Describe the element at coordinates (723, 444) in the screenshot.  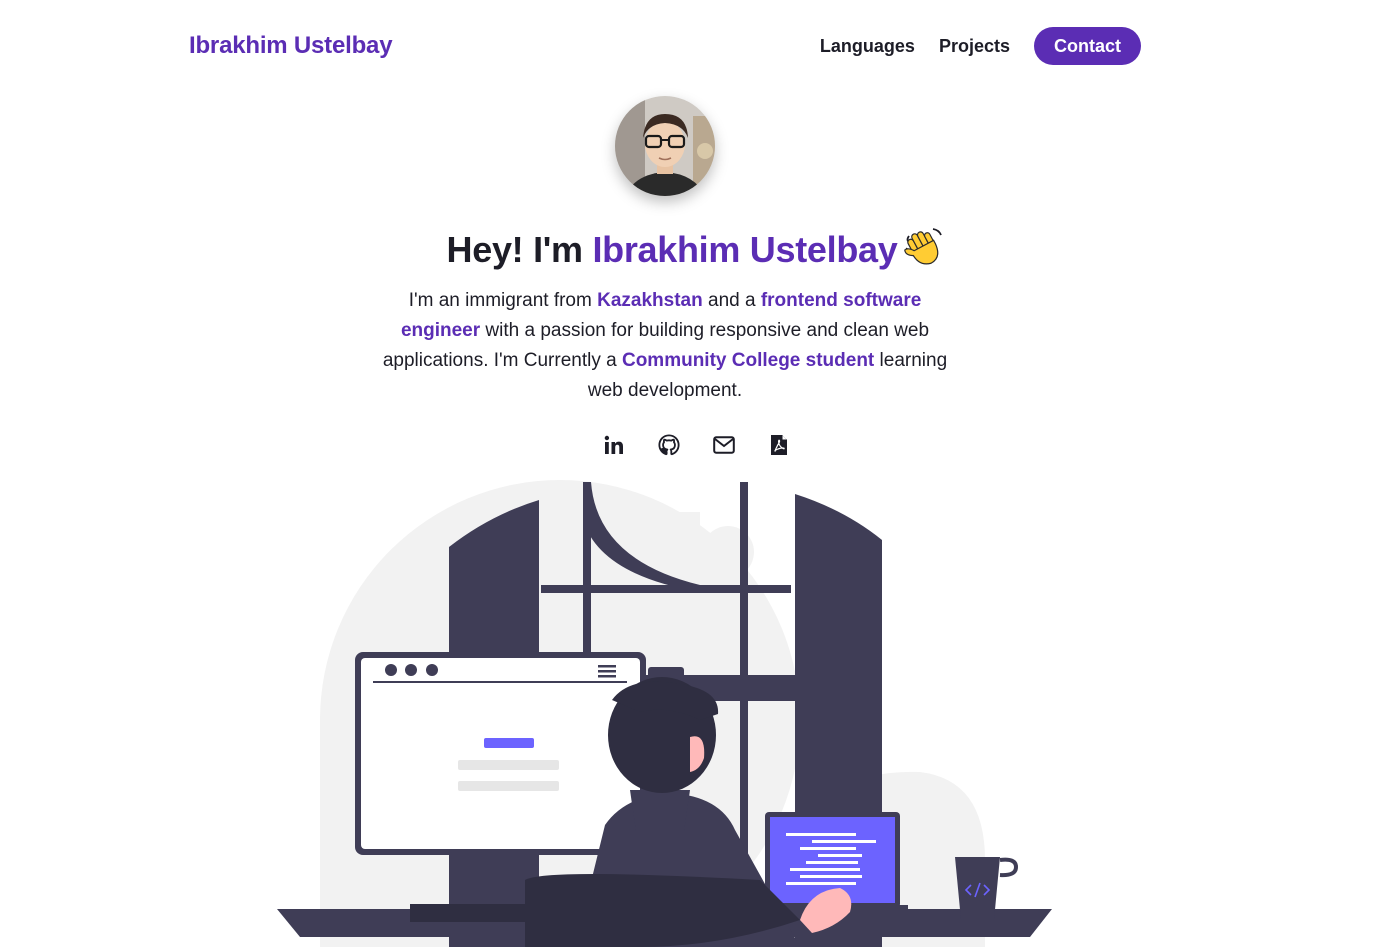
I see `email-icon` at that location.